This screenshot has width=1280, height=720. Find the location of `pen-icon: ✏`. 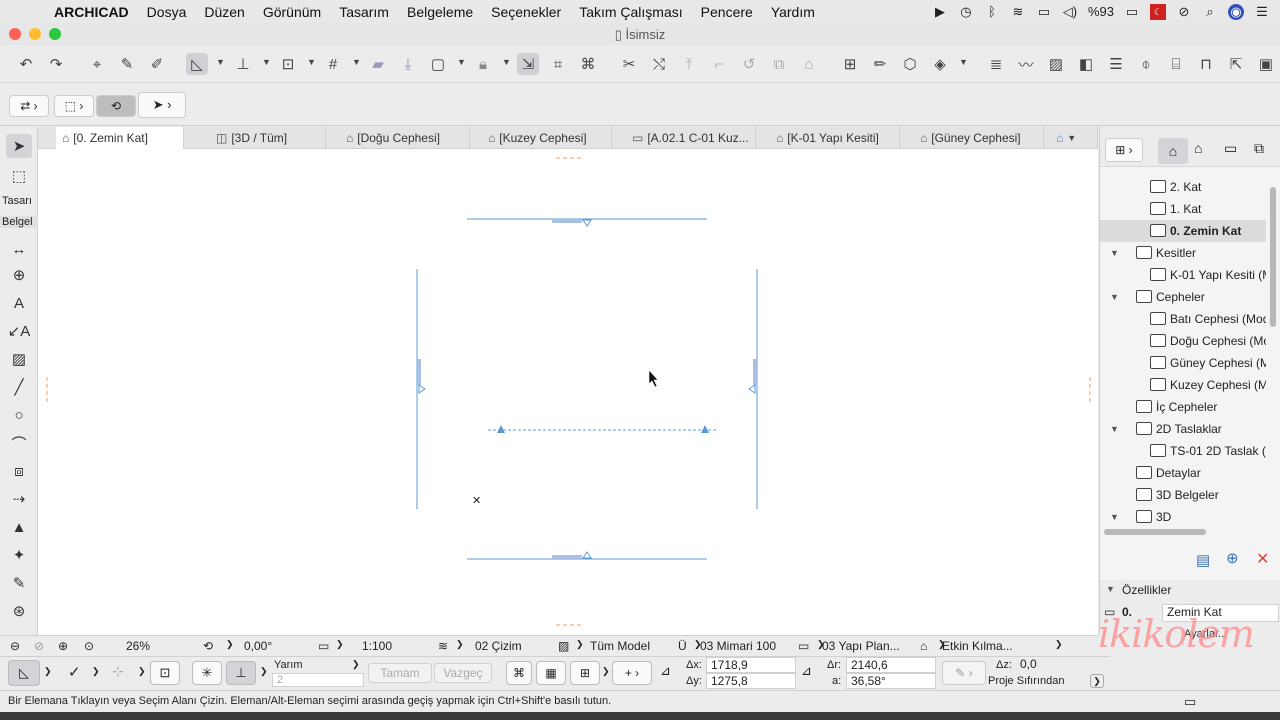

pen-icon: ✏ is located at coordinates (880, 64).